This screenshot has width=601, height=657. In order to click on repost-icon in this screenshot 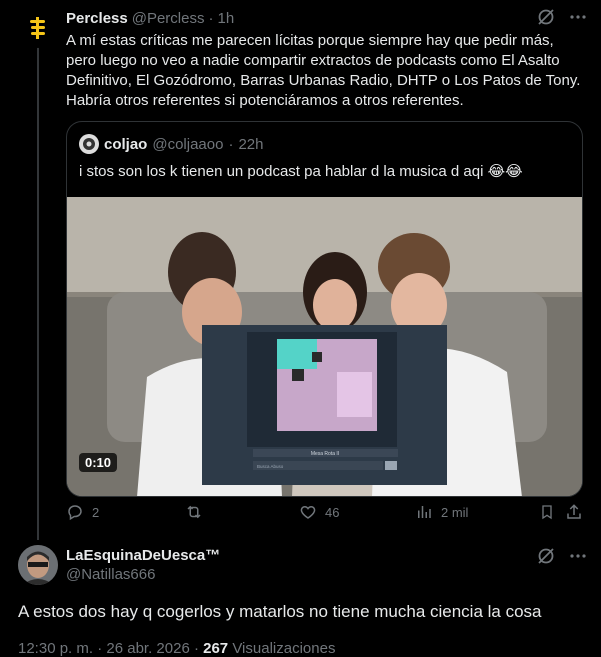, I will do `click(194, 512)`.